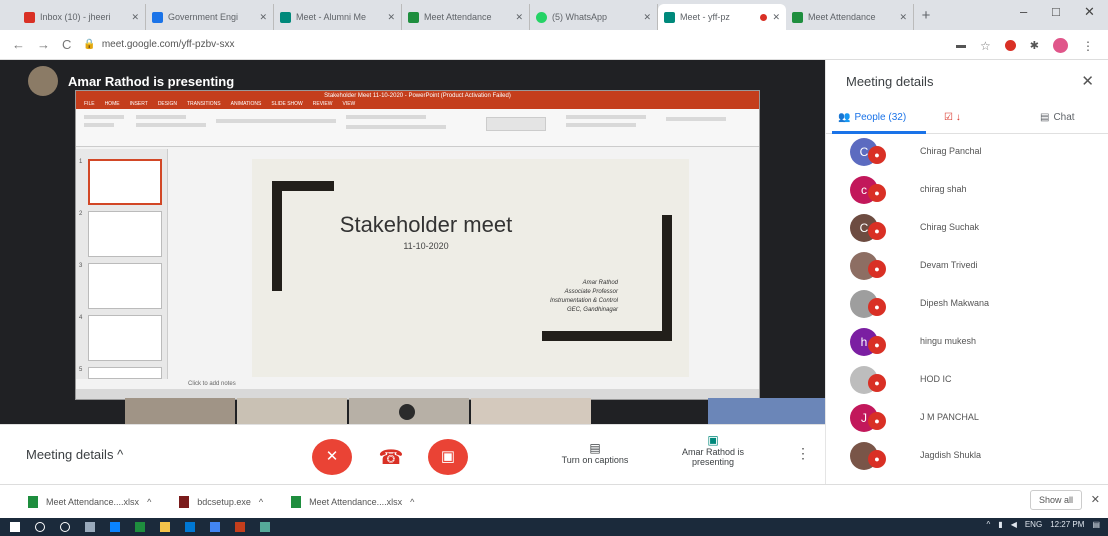 The width and height of the screenshot is (1108, 536). I want to click on reload-icon: C, so click(66, 44).